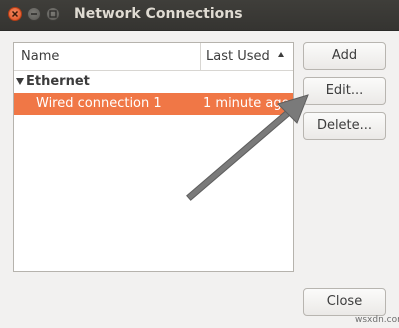  I want to click on title-bar: Network Connections, so click(199, 15).